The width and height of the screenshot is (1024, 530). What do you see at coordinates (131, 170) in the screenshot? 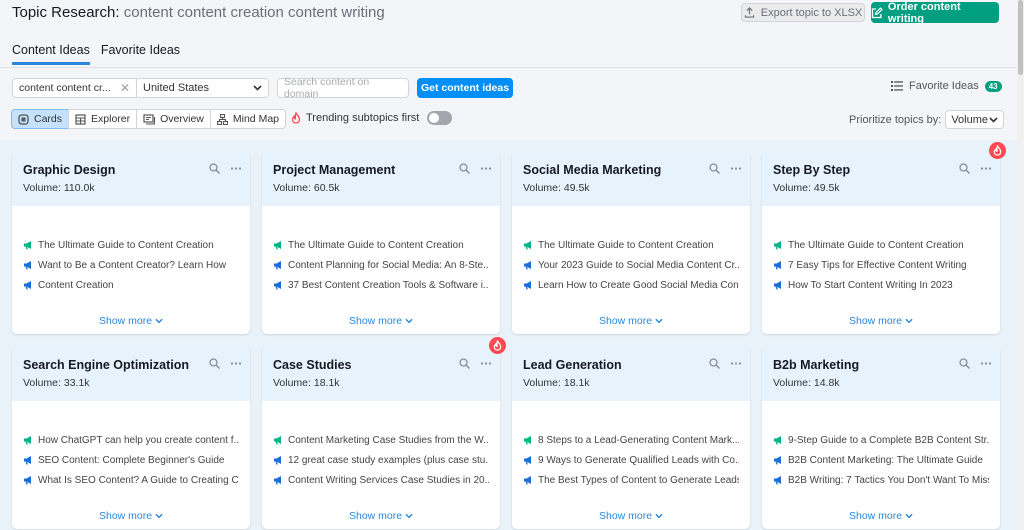
I see `card-title: Graphic Design` at bounding box center [131, 170].